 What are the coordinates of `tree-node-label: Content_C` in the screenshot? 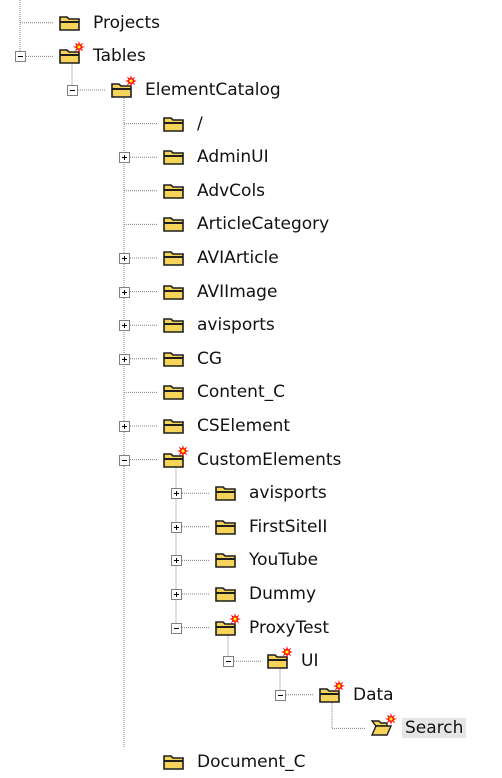 It's located at (241, 392).